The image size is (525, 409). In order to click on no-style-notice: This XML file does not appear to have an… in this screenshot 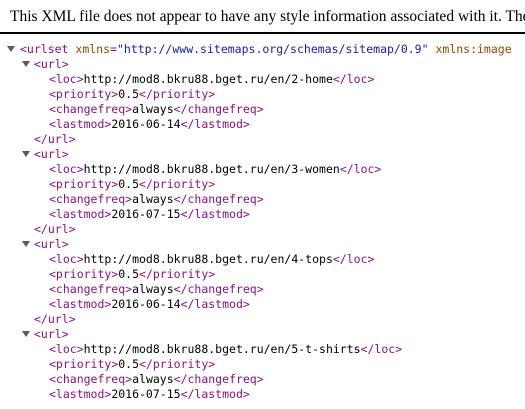, I will do `click(267, 16)`.